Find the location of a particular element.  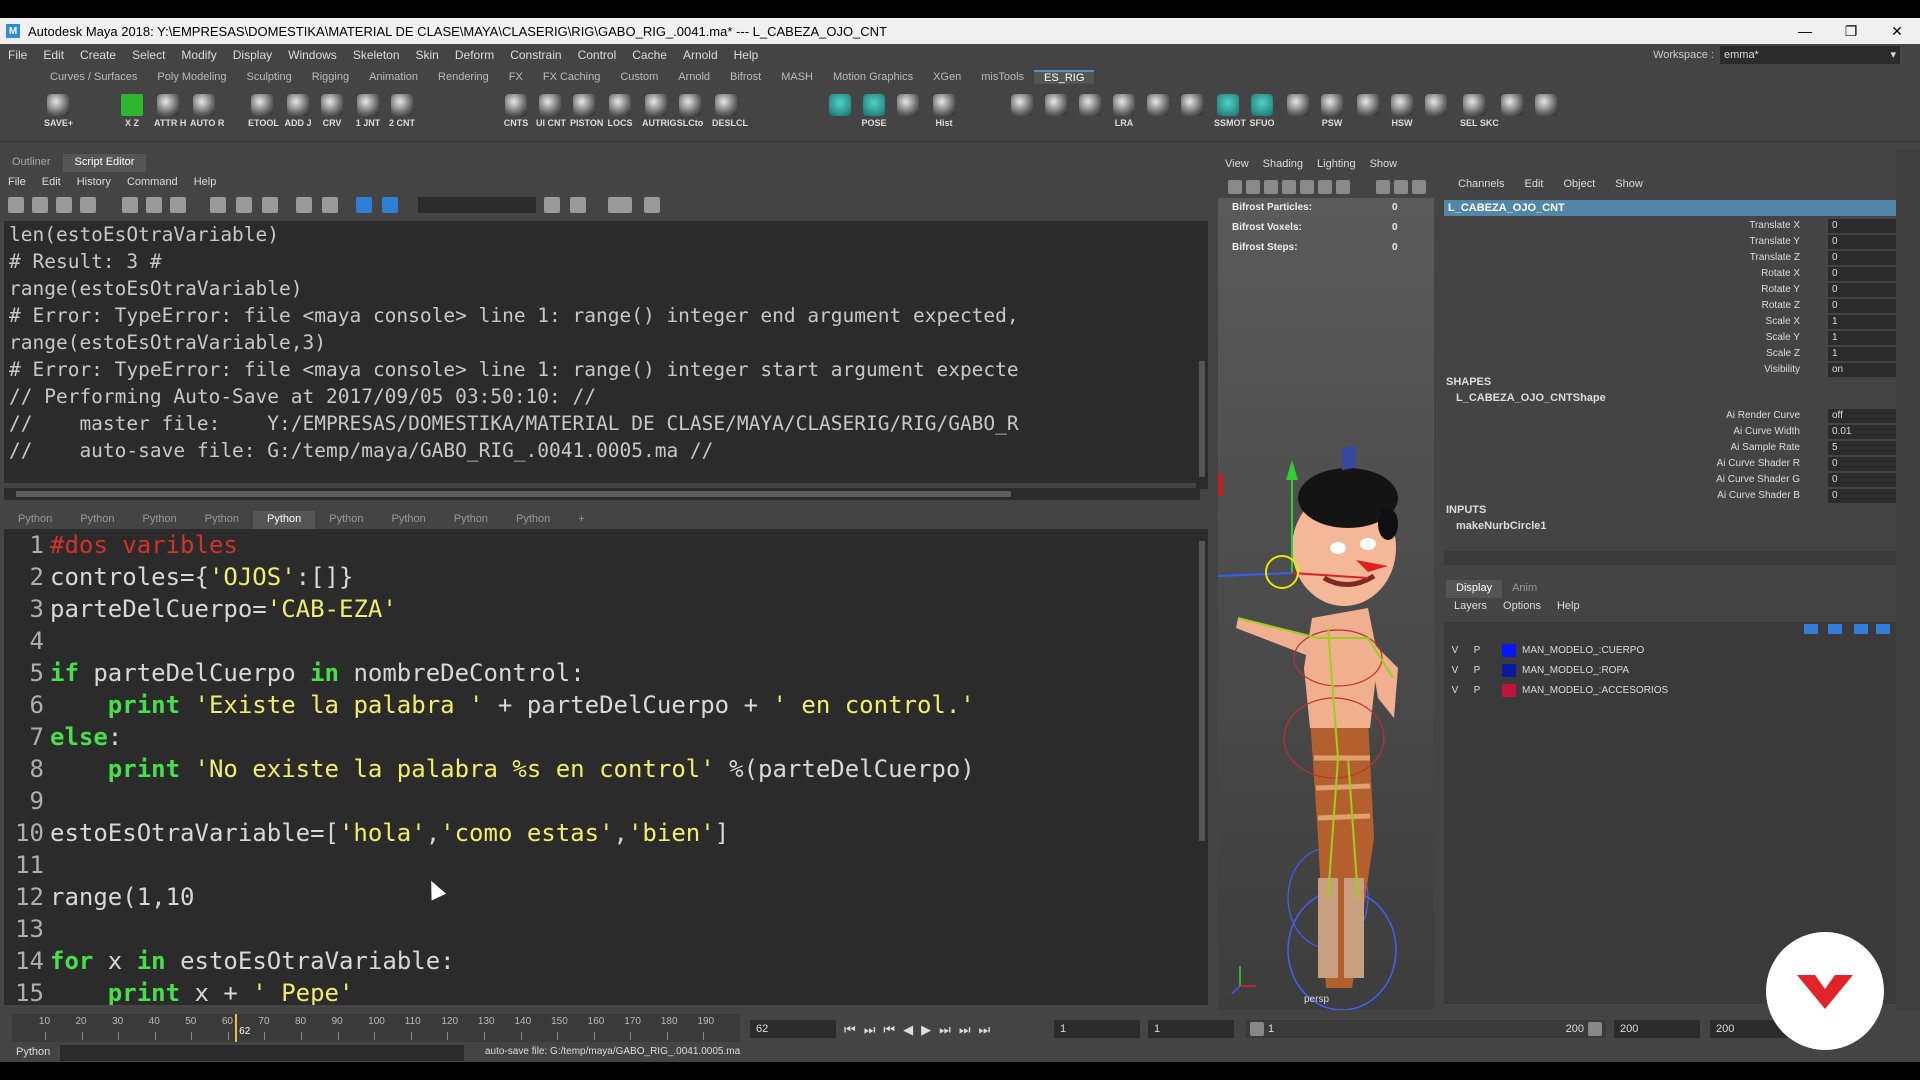

range-start-field: 1 is located at coordinates (1097, 1029).